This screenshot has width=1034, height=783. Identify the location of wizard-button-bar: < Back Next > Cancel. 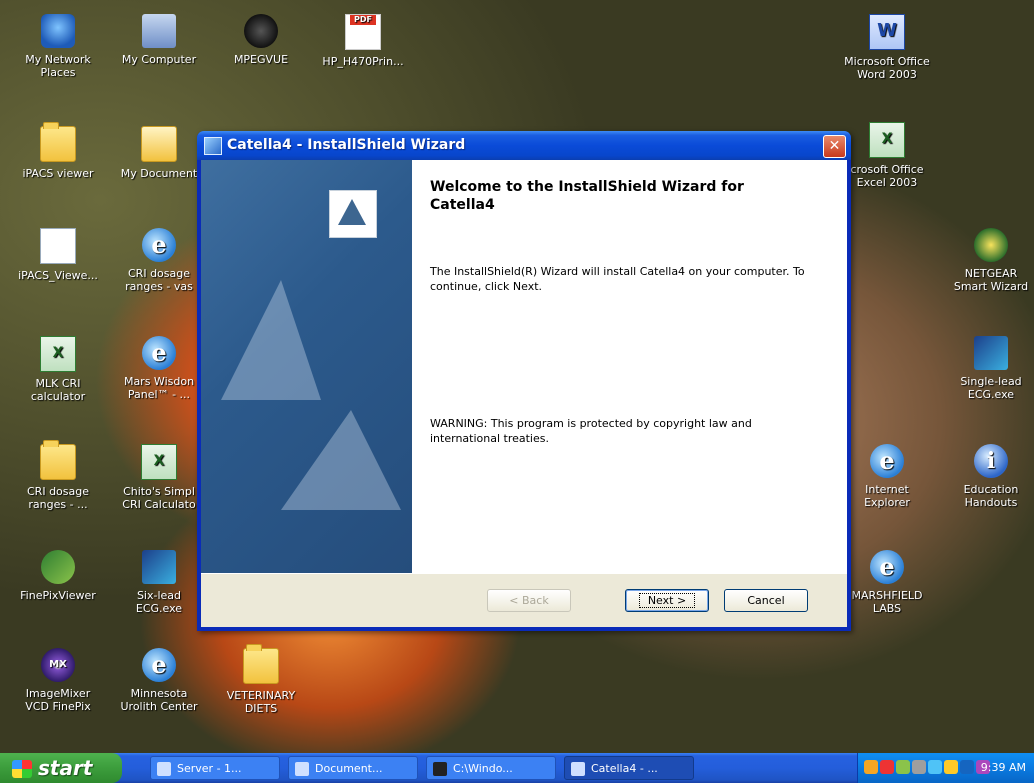
(524, 600).